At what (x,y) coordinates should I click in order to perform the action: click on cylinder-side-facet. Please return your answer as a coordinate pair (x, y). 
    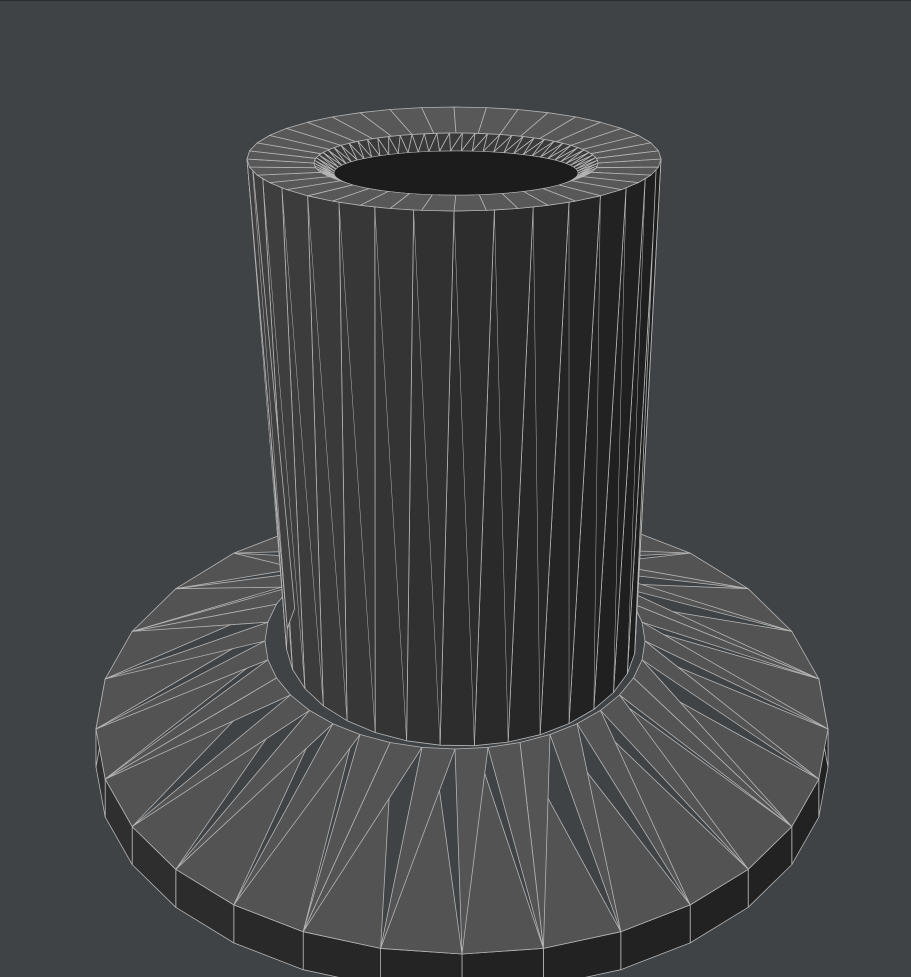
    Looking at the image, I should click on (394, 474).